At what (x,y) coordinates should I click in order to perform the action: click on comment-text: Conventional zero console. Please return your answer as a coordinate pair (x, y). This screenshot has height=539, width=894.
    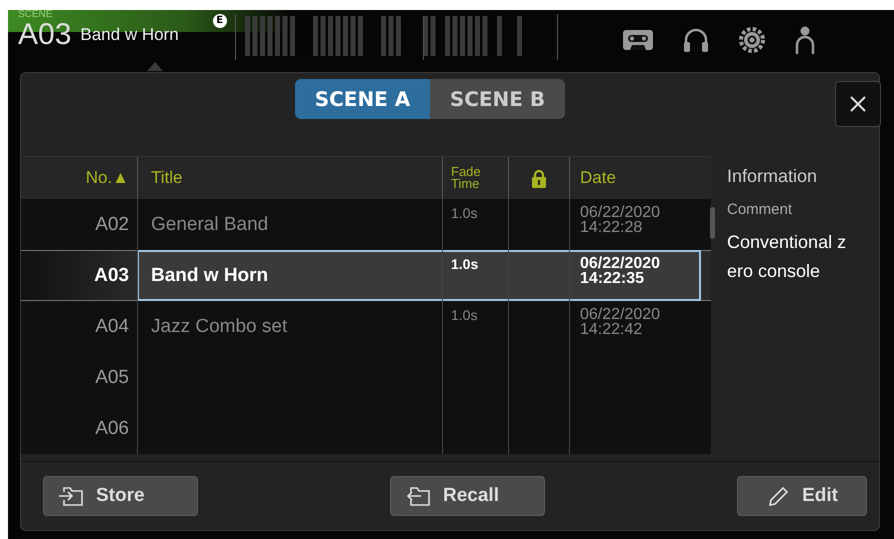
    Looking at the image, I should click on (787, 257).